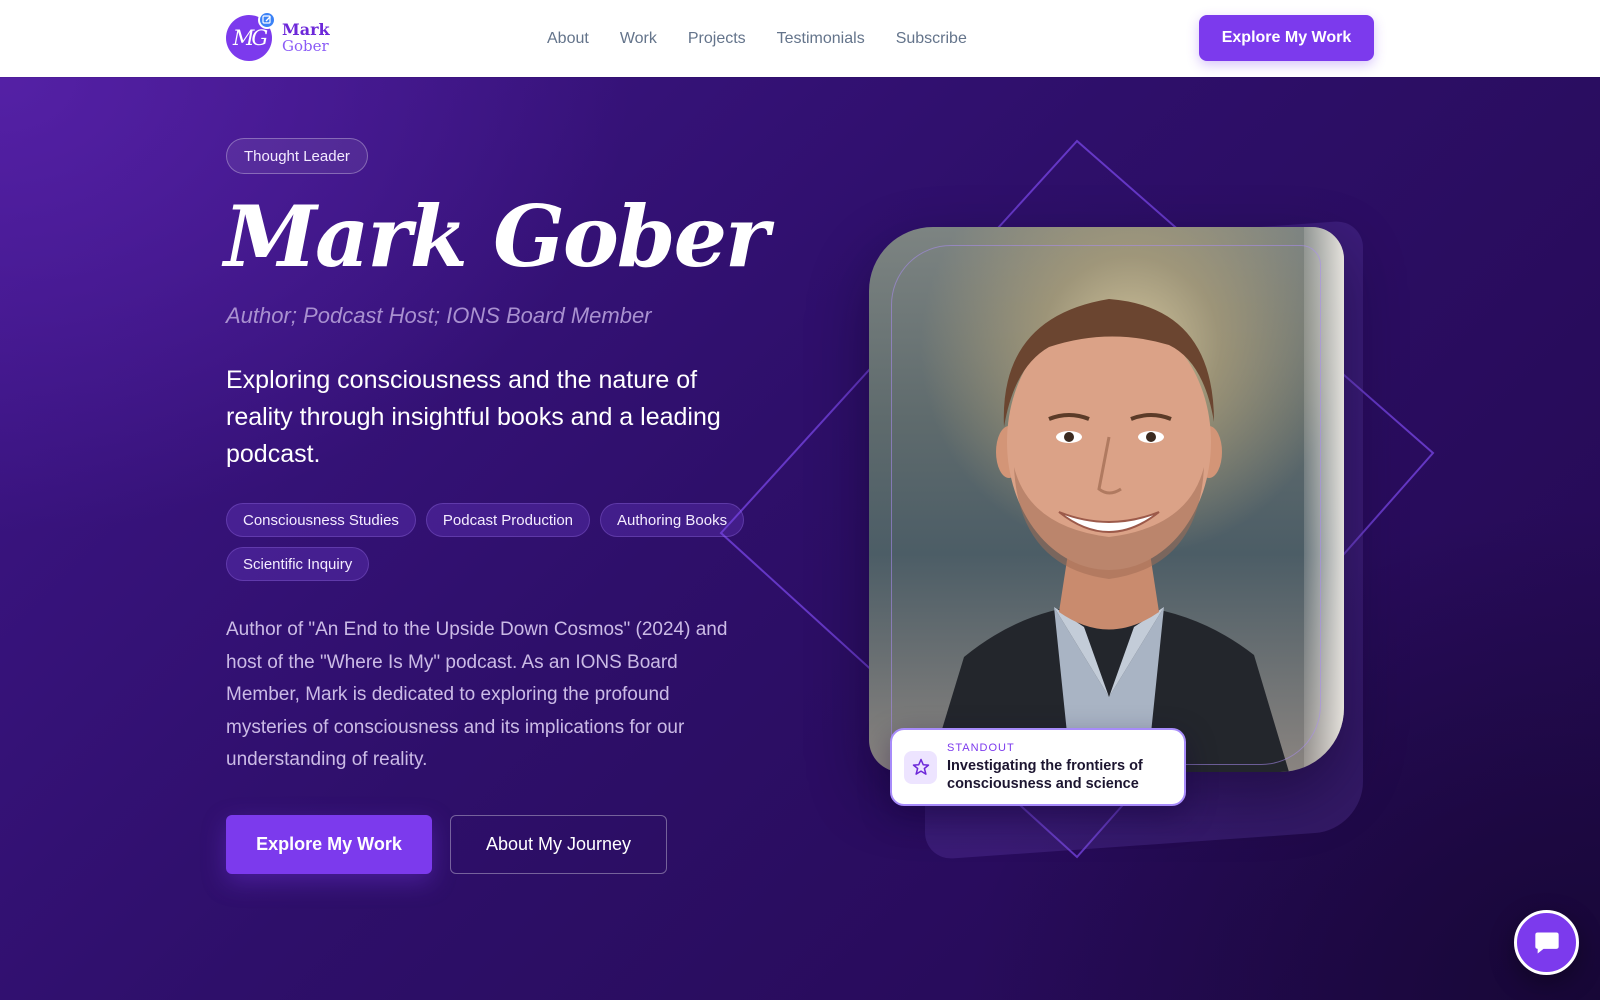  What do you see at coordinates (931, 39) in the screenshot?
I see `nav-link-subscribe: Subscribe` at bounding box center [931, 39].